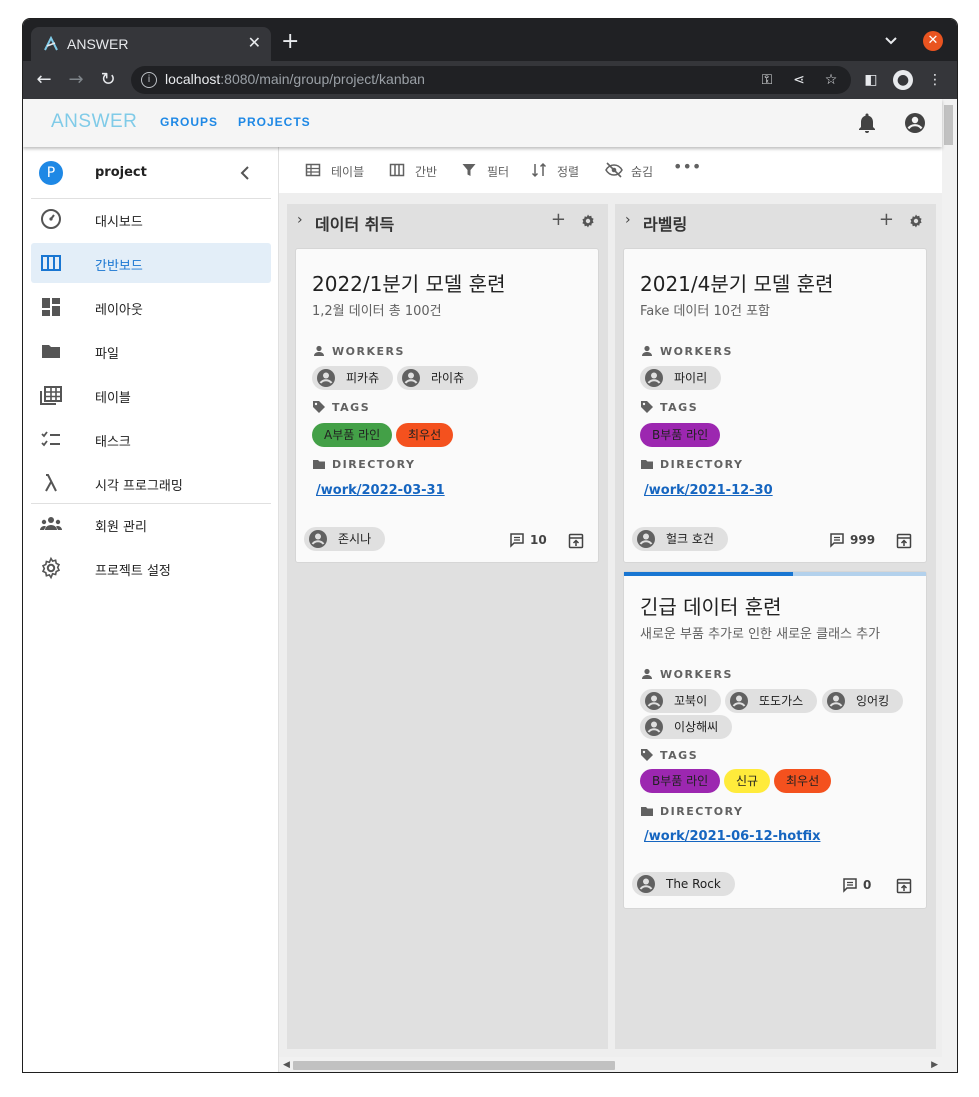  I want to click on side-panel-icon: ◧, so click(871, 80).